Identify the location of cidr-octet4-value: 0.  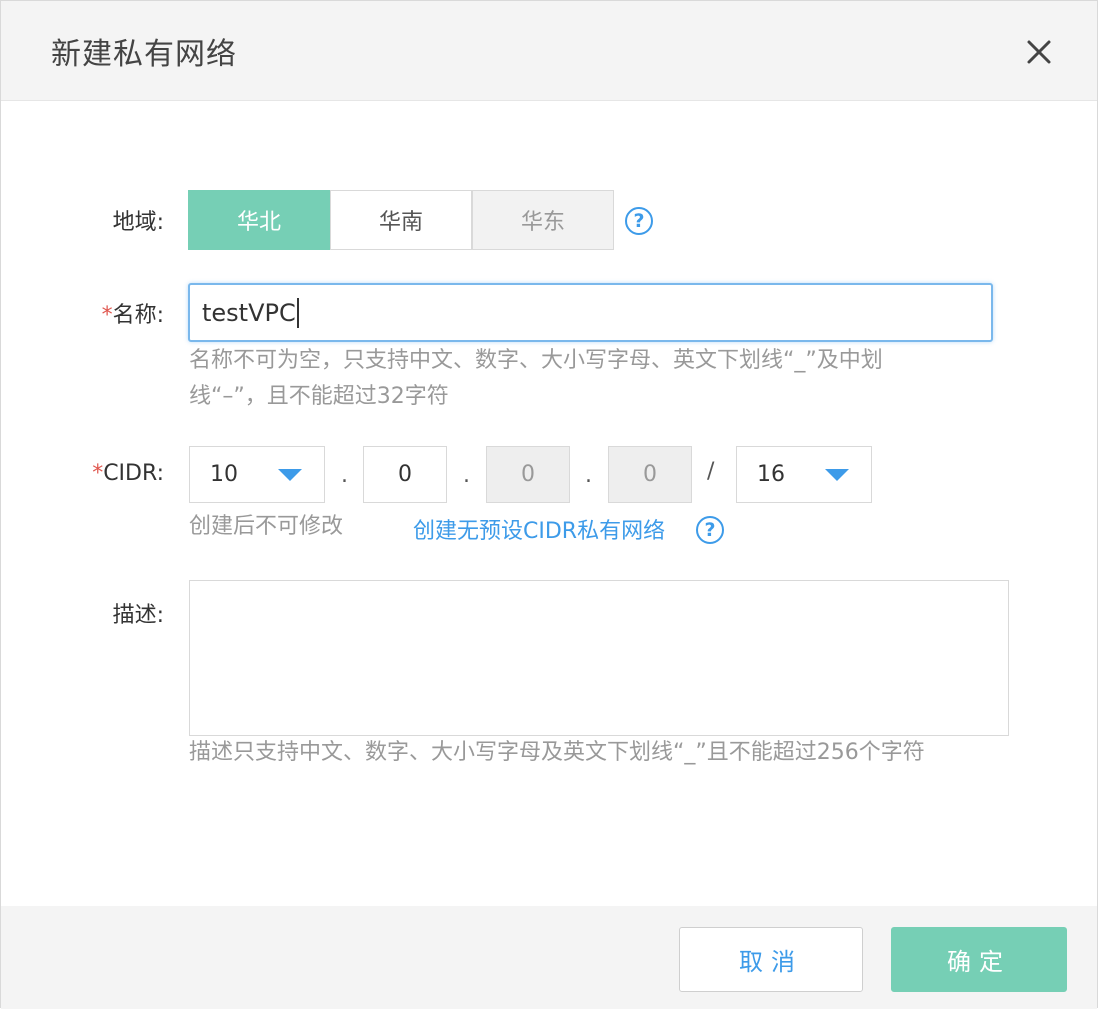
(650, 474).